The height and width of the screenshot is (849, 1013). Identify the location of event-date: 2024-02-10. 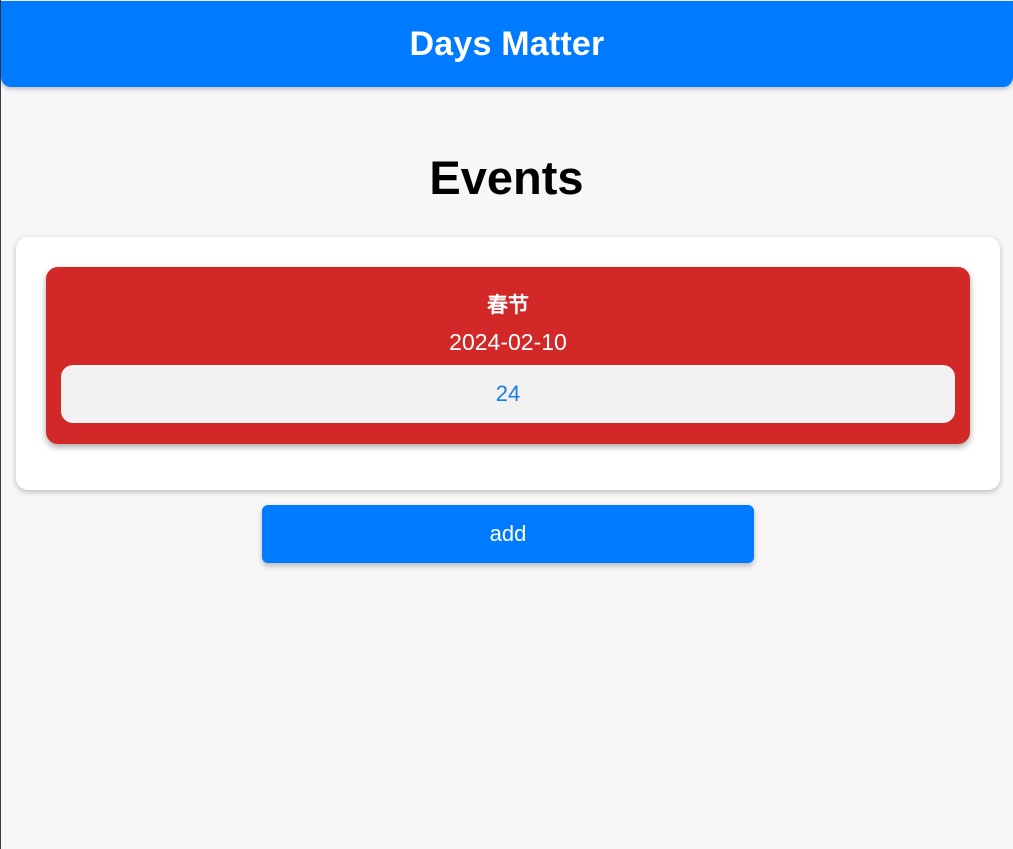
(508, 342).